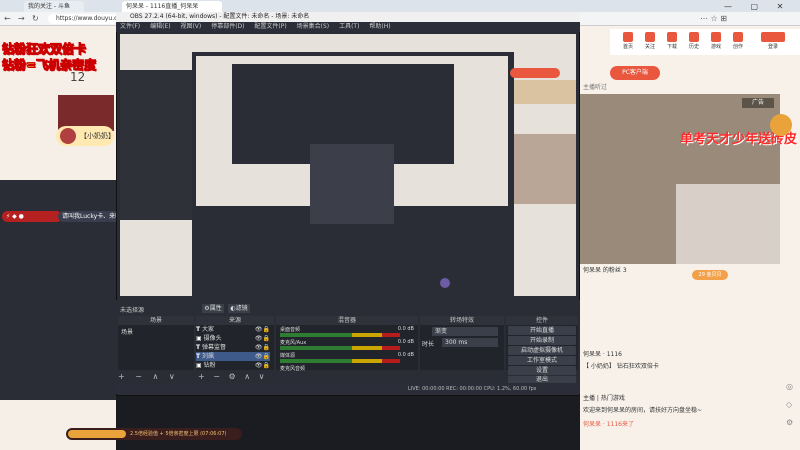 This screenshot has width=800, height=450. What do you see at coordinates (716, 41) in the screenshot?
I see `nav-game: 游戏` at bounding box center [716, 41].